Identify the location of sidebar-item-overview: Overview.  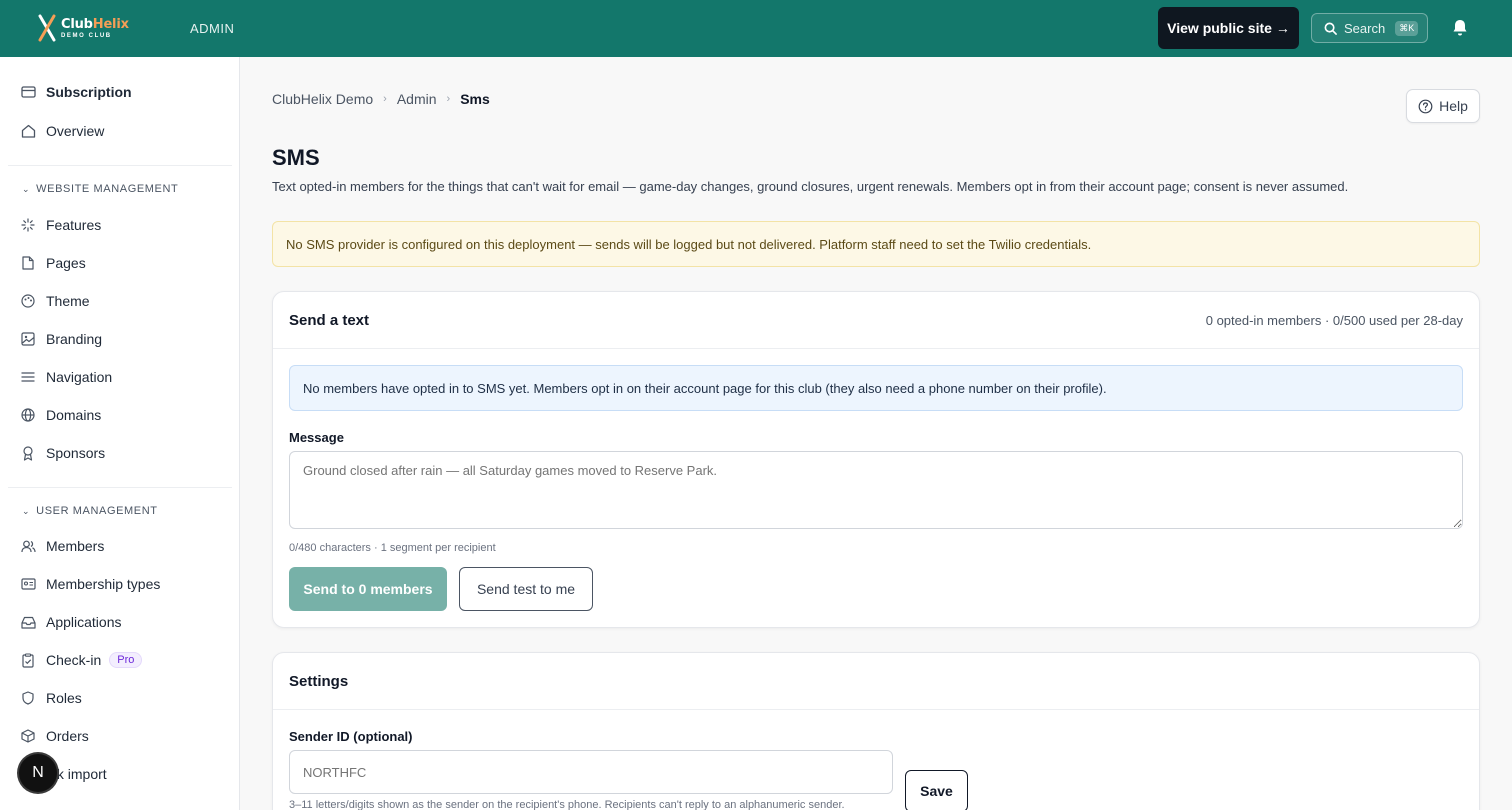
(62, 131).